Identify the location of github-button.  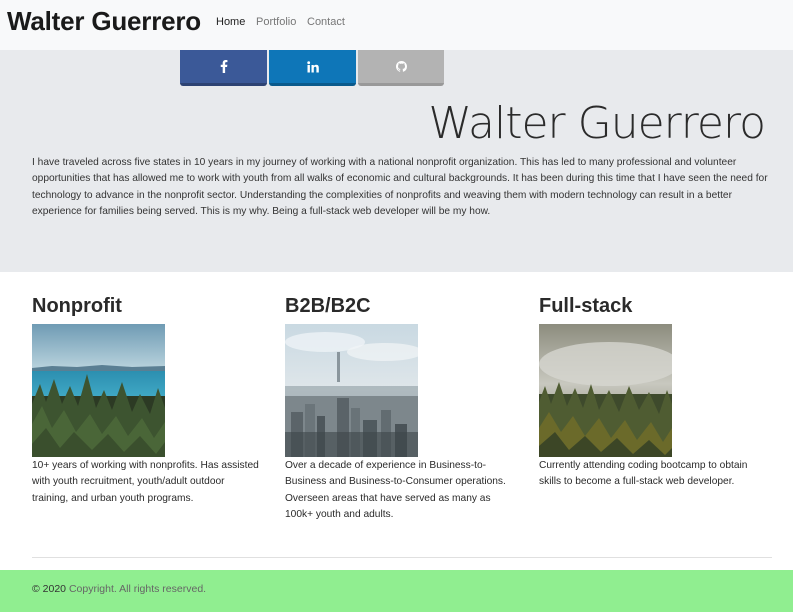
(401, 68).